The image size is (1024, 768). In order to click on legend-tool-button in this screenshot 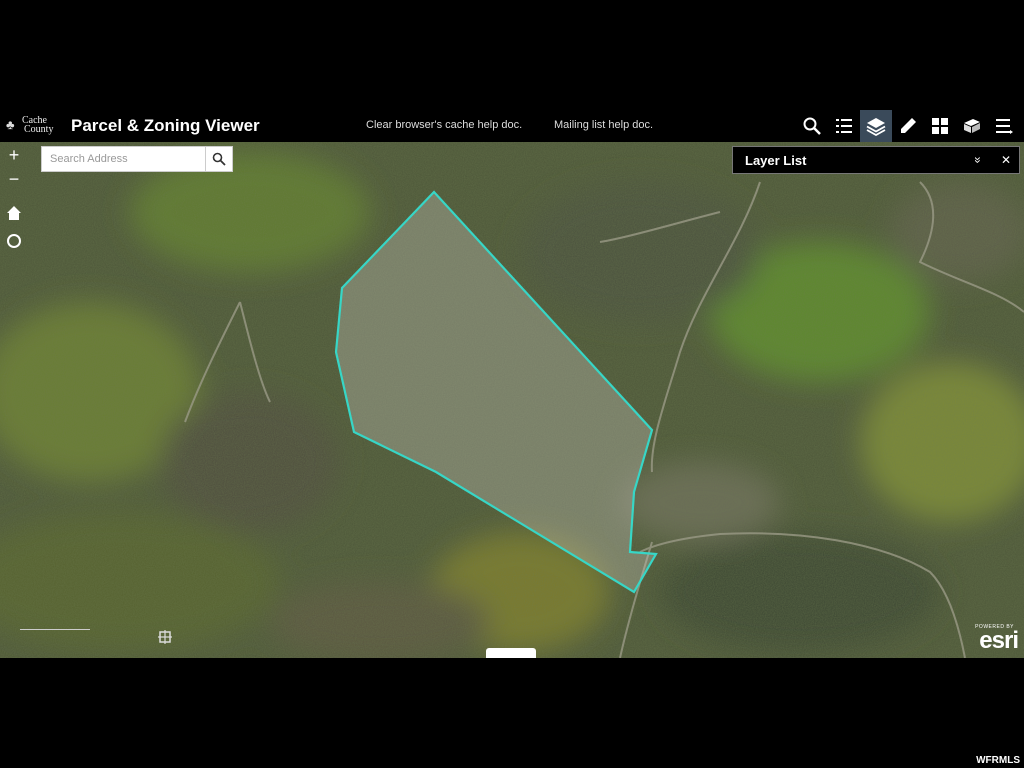, I will do `click(844, 126)`.